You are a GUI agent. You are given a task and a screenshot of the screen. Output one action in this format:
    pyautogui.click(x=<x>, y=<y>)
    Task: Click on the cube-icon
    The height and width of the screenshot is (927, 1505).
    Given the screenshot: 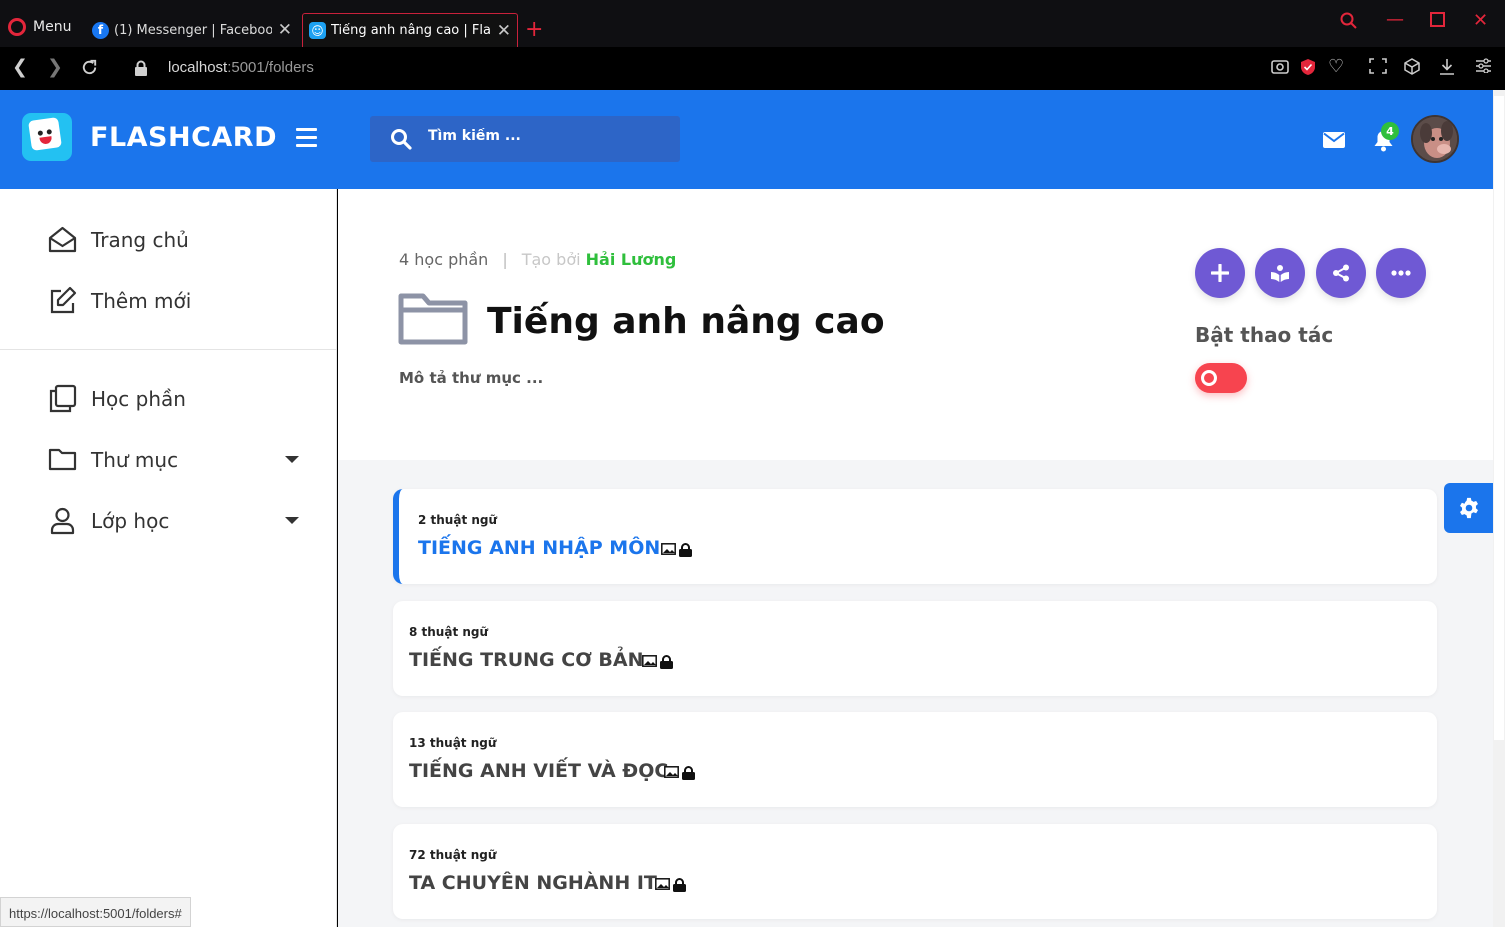 What is the action you would take?
    pyautogui.click(x=1412, y=68)
    